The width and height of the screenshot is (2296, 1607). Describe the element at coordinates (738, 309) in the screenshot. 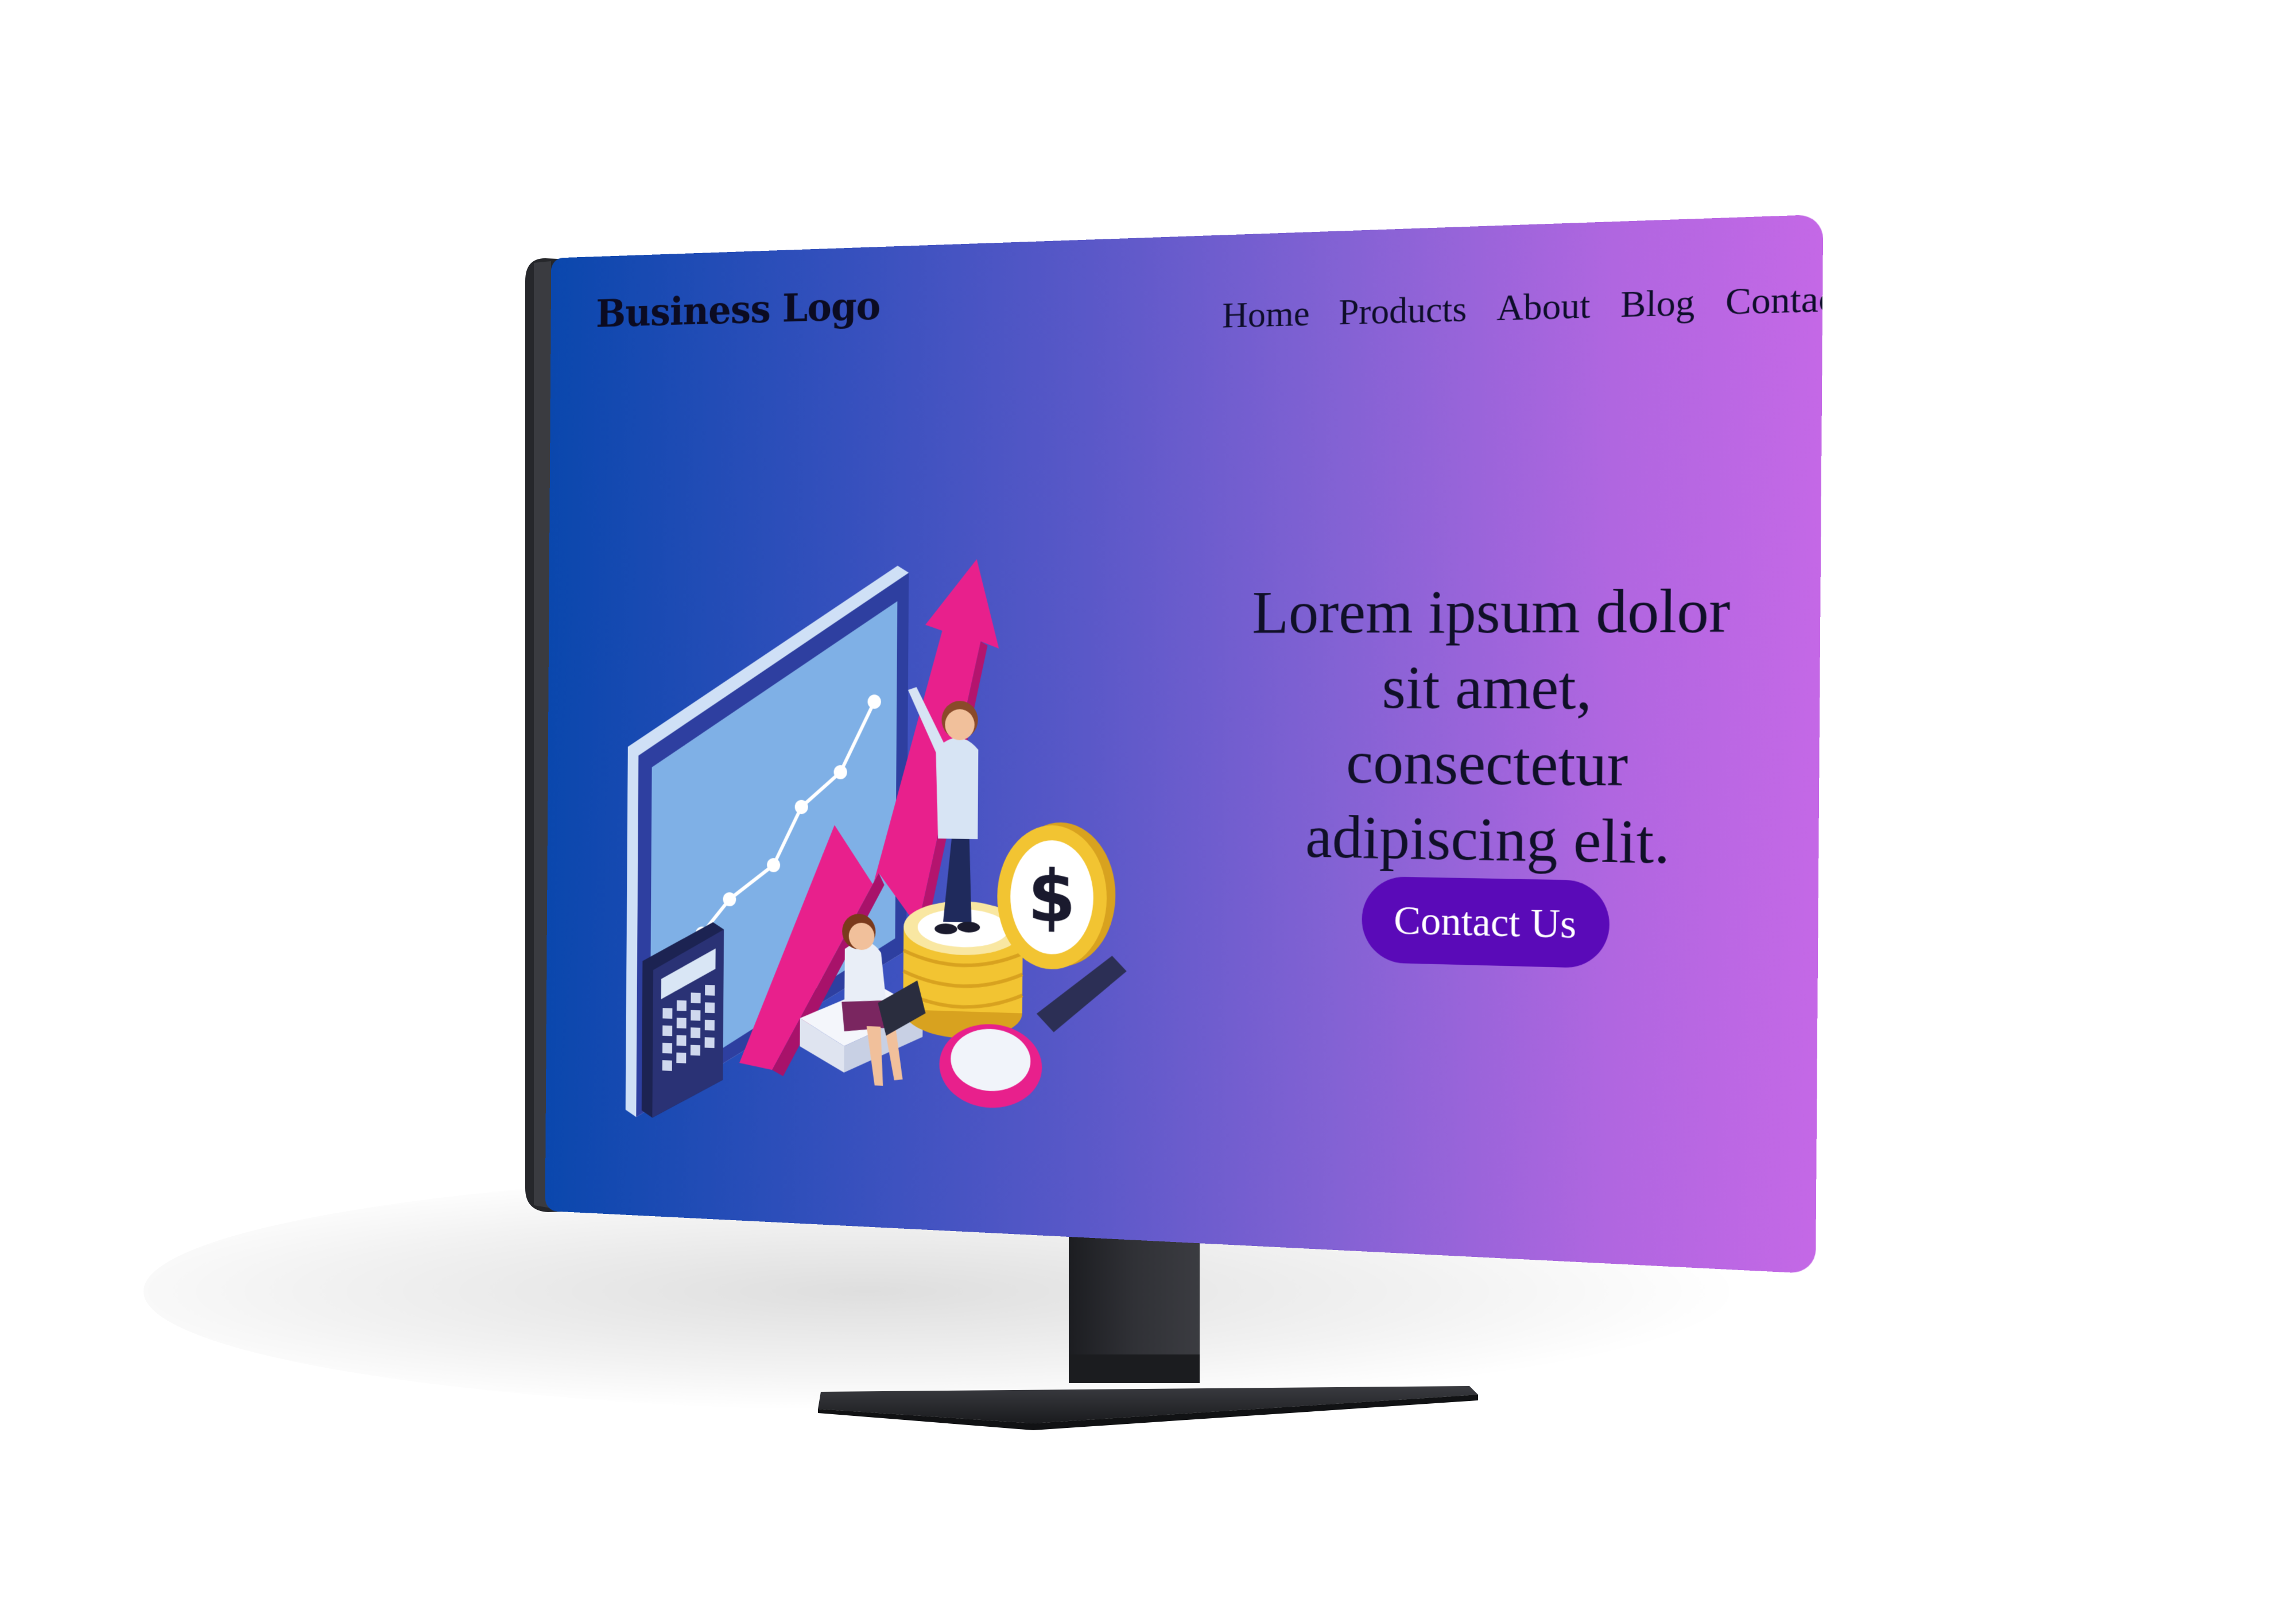

I see `business-logo: Business Logo` at that location.